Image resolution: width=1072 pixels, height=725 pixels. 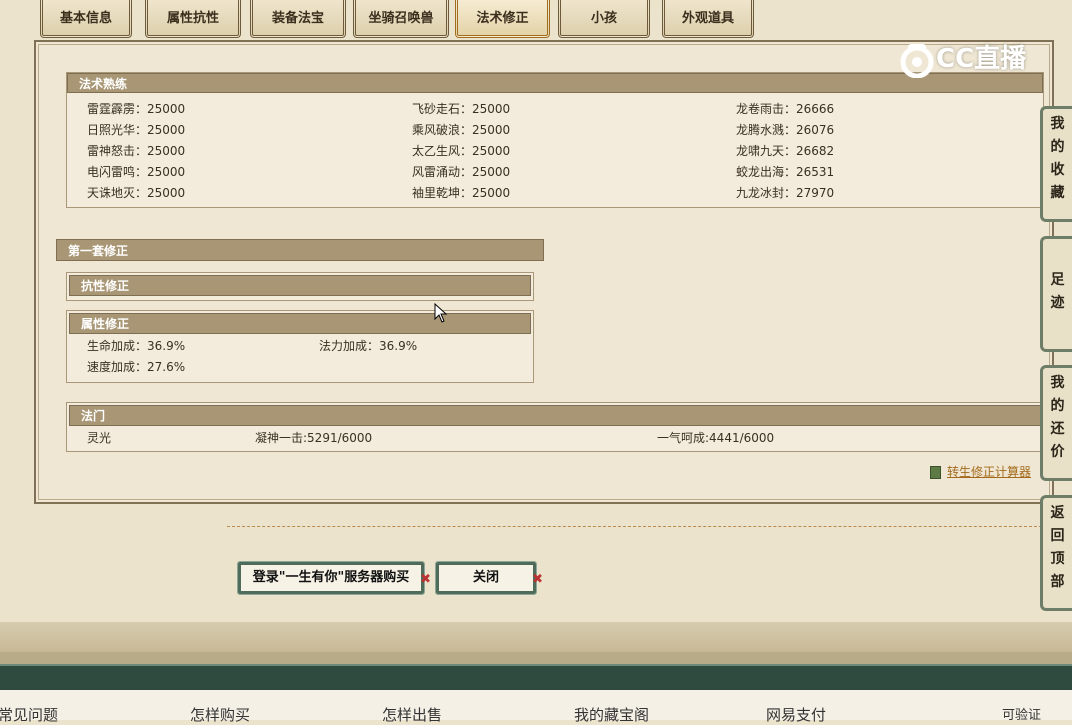 What do you see at coordinates (334, 578) in the screenshot?
I see `login-buy-button: 登录"一生有你"服务器购买 ✖` at bounding box center [334, 578].